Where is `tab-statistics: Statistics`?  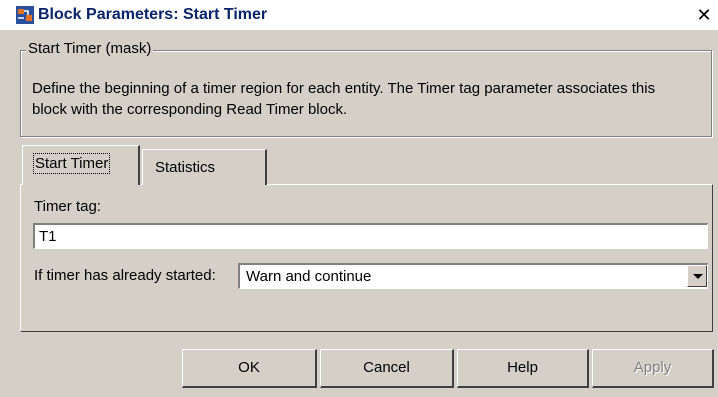
tab-statistics: Statistics is located at coordinates (204, 167).